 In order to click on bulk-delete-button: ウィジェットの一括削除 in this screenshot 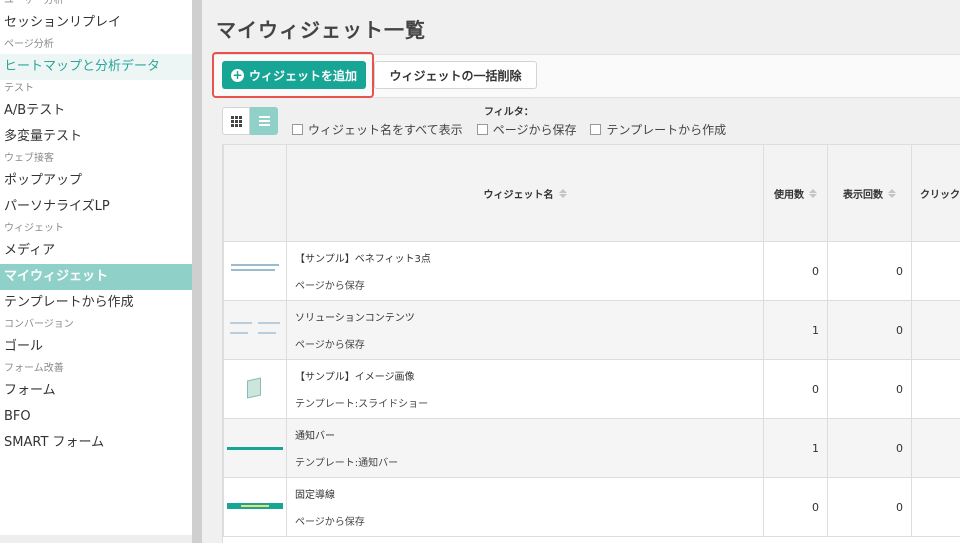, I will do `click(455, 75)`.